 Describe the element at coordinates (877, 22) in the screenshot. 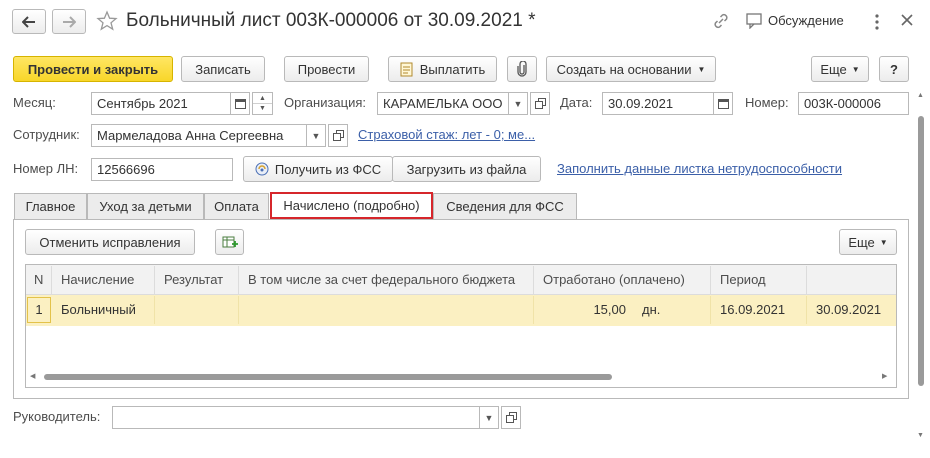

I see `more-vertical-icon` at that location.